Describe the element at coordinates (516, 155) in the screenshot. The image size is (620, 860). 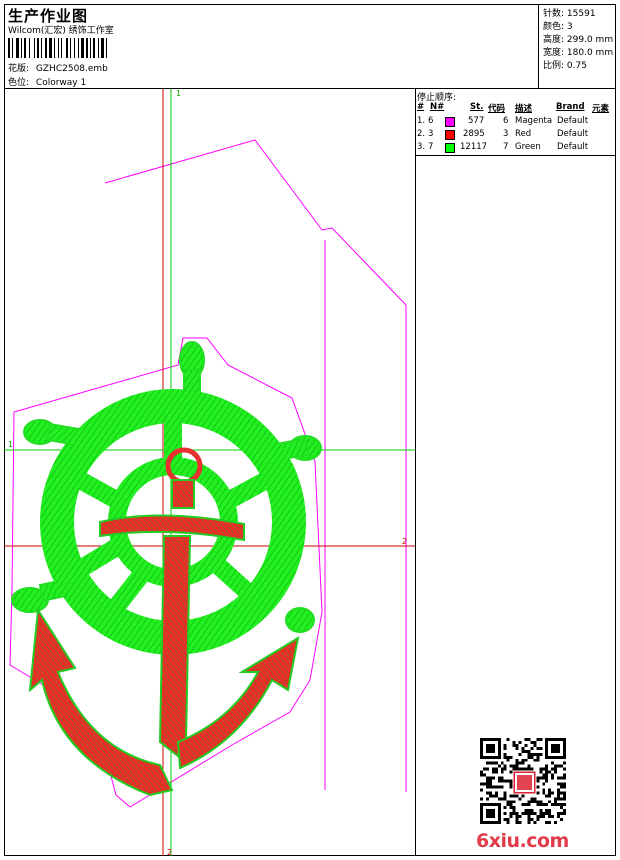
I see `table-divider` at that location.